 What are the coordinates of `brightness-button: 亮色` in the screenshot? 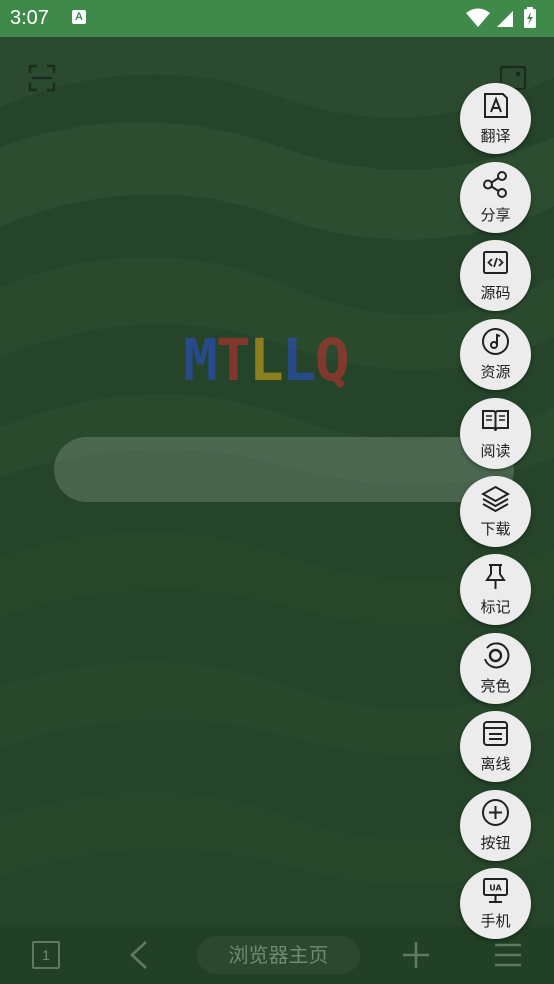 It's located at (495, 668).